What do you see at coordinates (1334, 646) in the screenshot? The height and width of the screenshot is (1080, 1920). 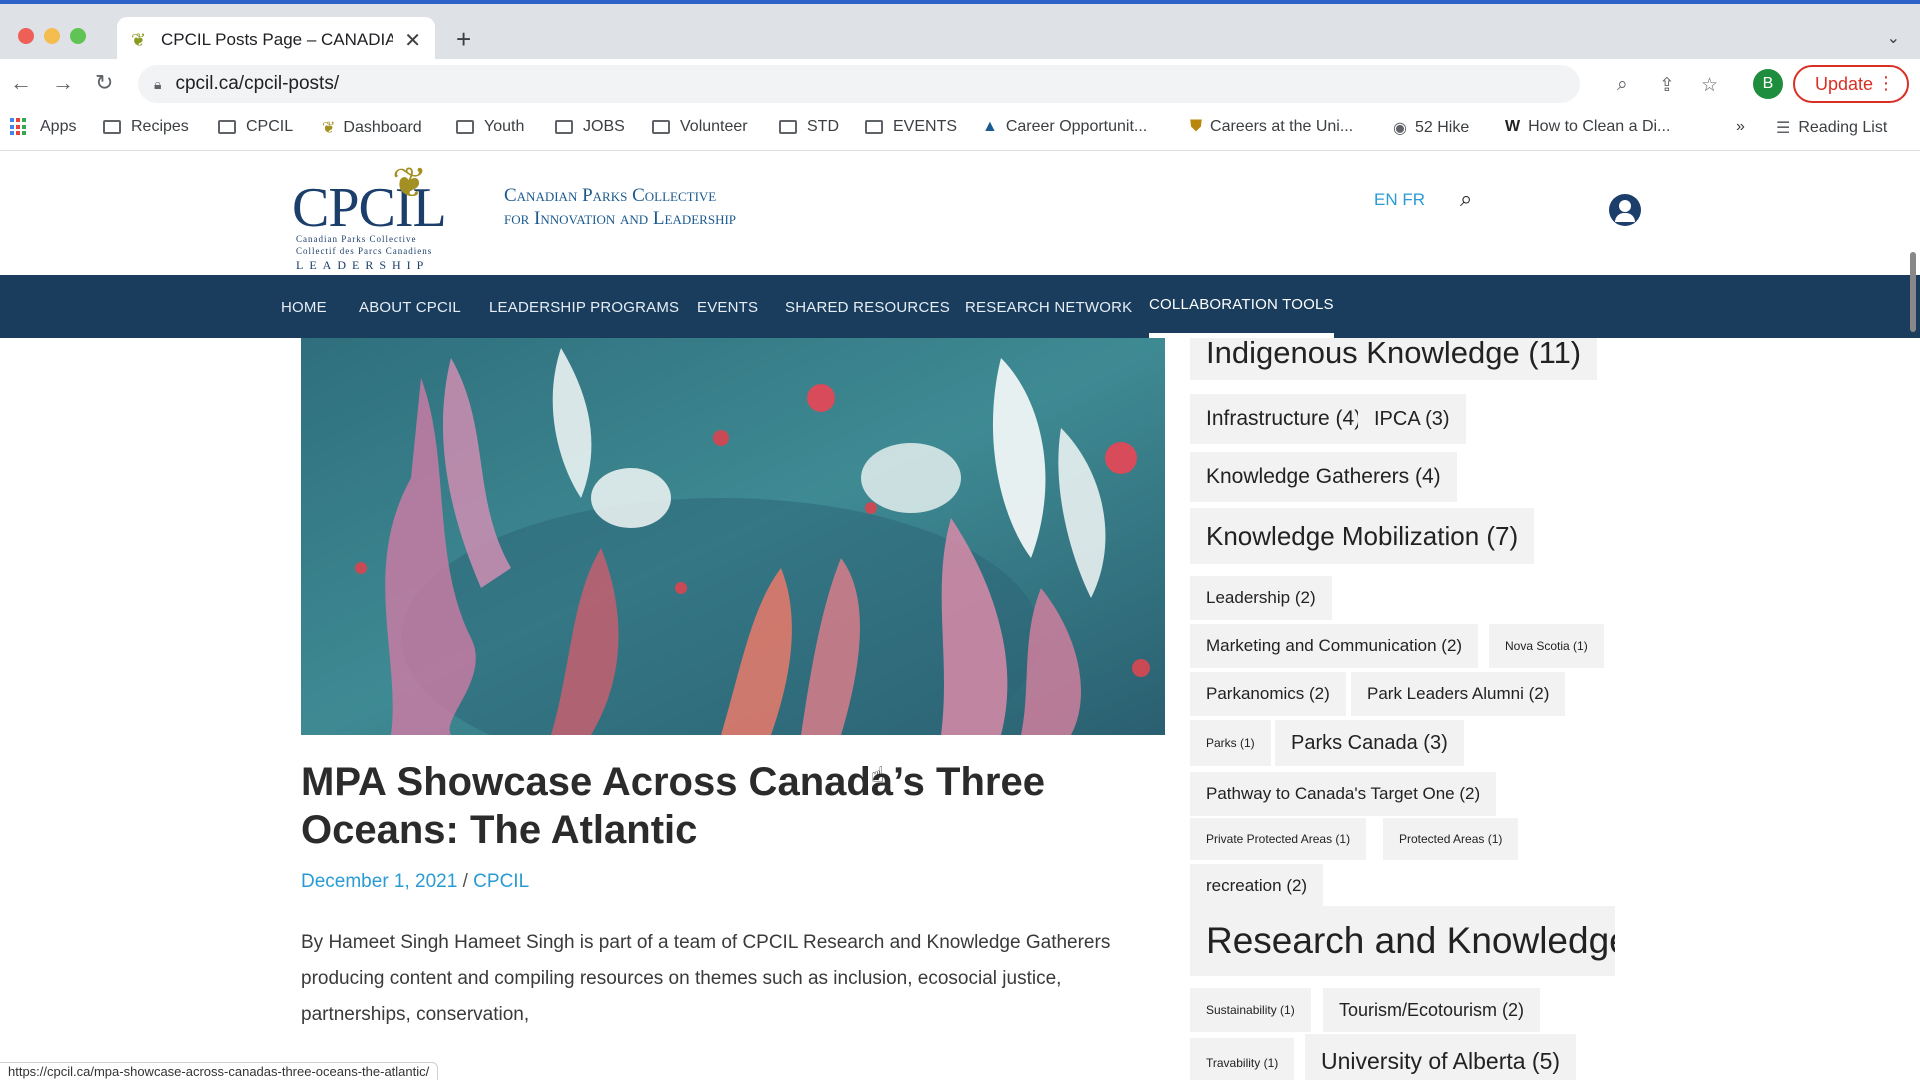 I see `tag-marketing-communication: Marketing and Communication (2)` at bounding box center [1334, 646].